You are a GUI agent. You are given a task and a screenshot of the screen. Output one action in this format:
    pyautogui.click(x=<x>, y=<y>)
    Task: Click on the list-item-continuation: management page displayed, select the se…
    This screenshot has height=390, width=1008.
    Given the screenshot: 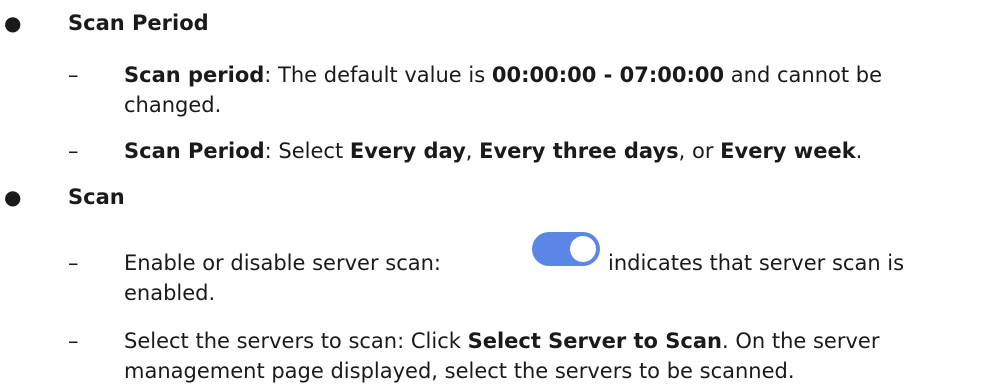 What is the action you would take?
    pyautogui.click(x=459, y=371)
    